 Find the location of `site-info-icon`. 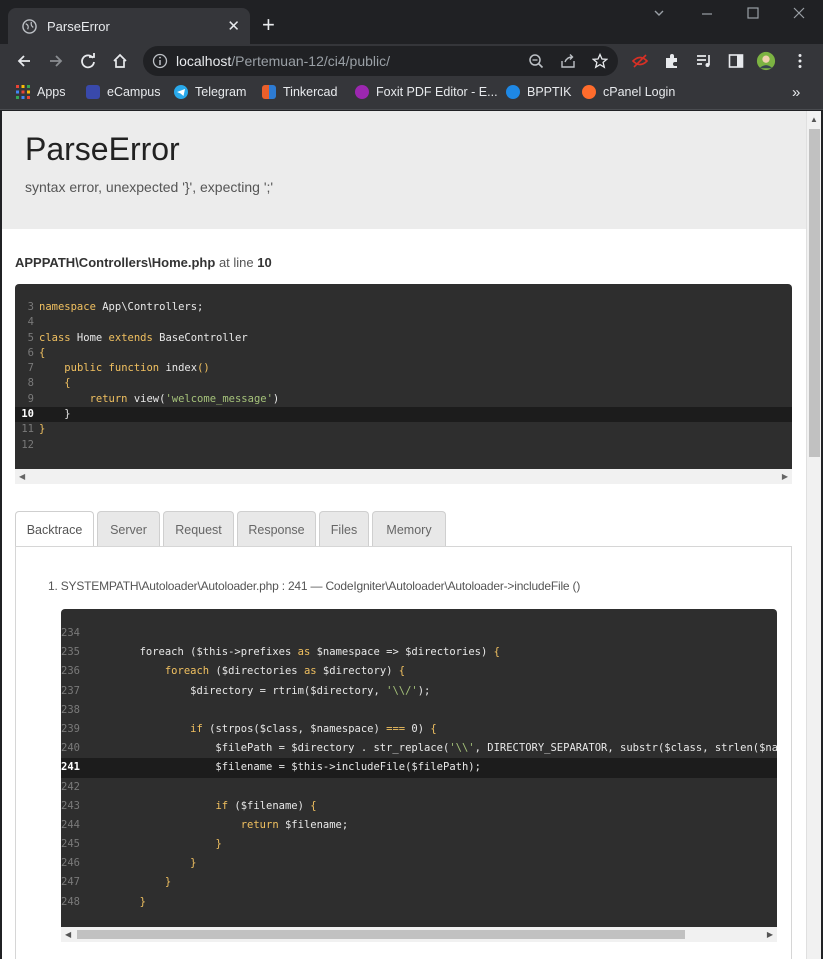

site-info-icon is located at coordinates (160, 61).